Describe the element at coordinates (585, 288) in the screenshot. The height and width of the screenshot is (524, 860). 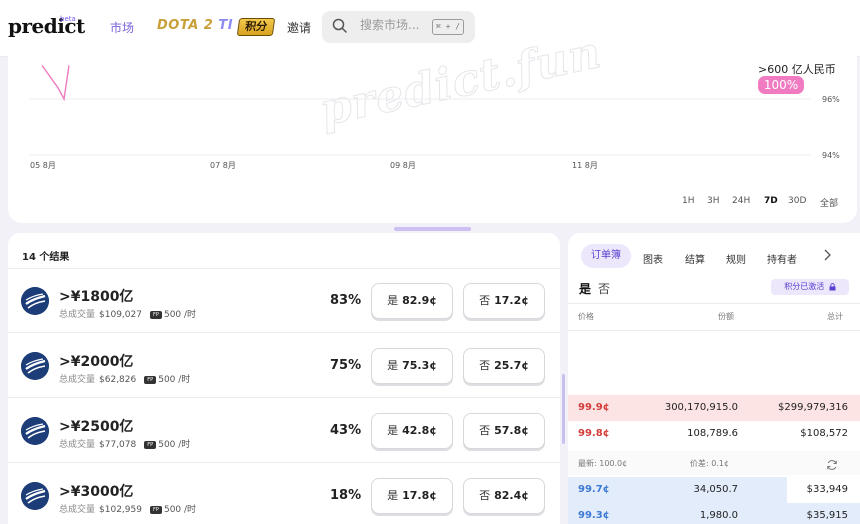
I see `yes-toggle: 是` at that location.